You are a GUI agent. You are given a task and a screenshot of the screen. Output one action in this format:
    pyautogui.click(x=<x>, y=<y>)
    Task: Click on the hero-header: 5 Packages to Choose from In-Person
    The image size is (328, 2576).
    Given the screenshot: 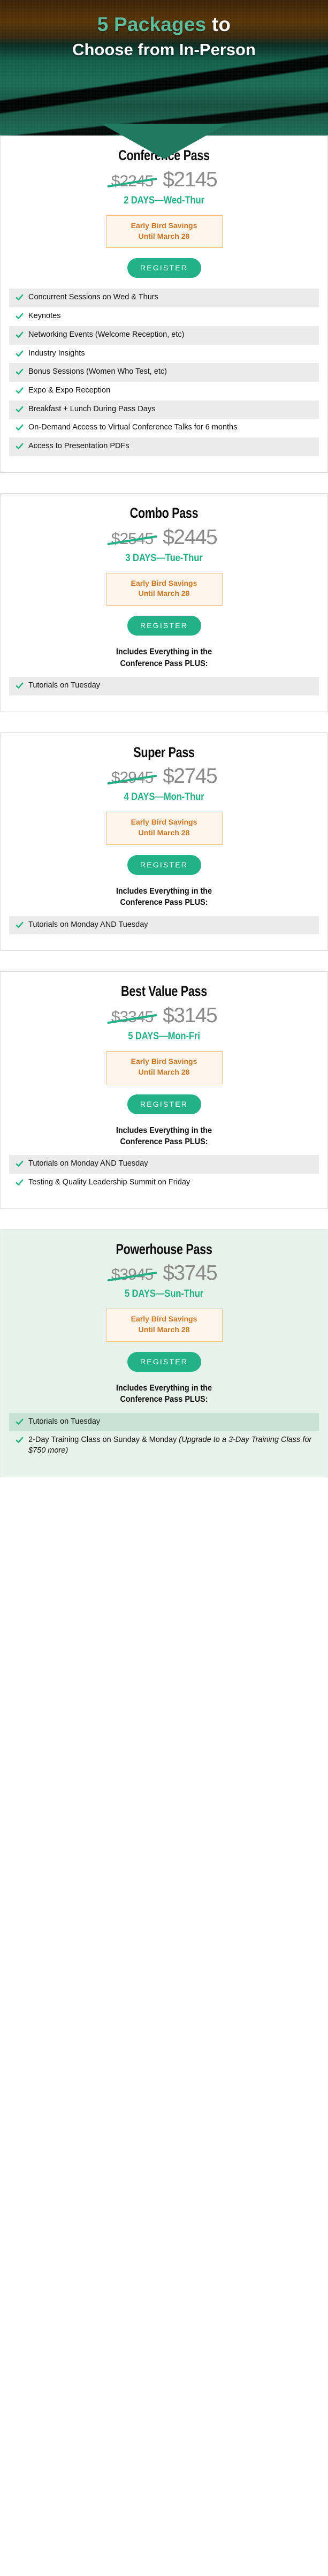 What is the action you would take?
    pyautogui.click(x=164, y=79)
    